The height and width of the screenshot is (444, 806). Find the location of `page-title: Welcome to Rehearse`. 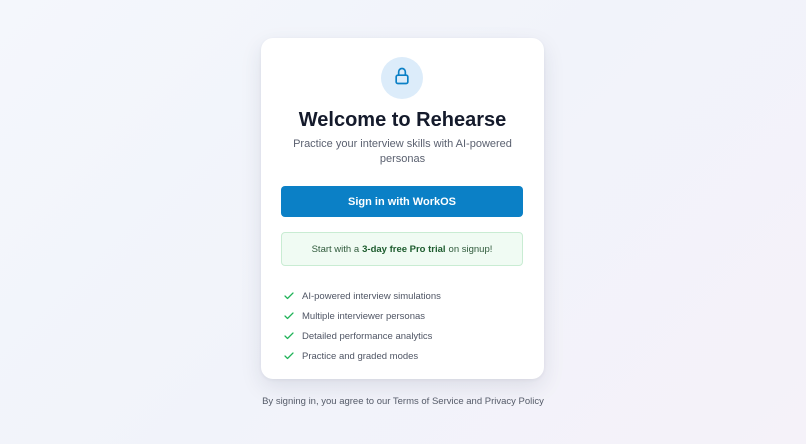

page-title: Welcome to Rehearse is located at coordinates (402, 120).